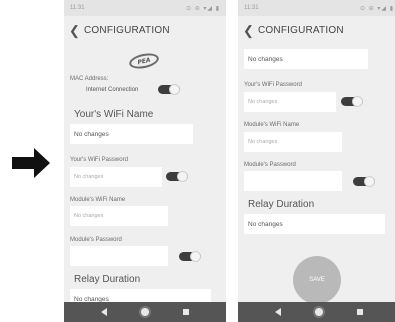 The height and width of the screenshot is (322, 395). I want to click on mac-address-label: MAC Address:, so click(89, 79).